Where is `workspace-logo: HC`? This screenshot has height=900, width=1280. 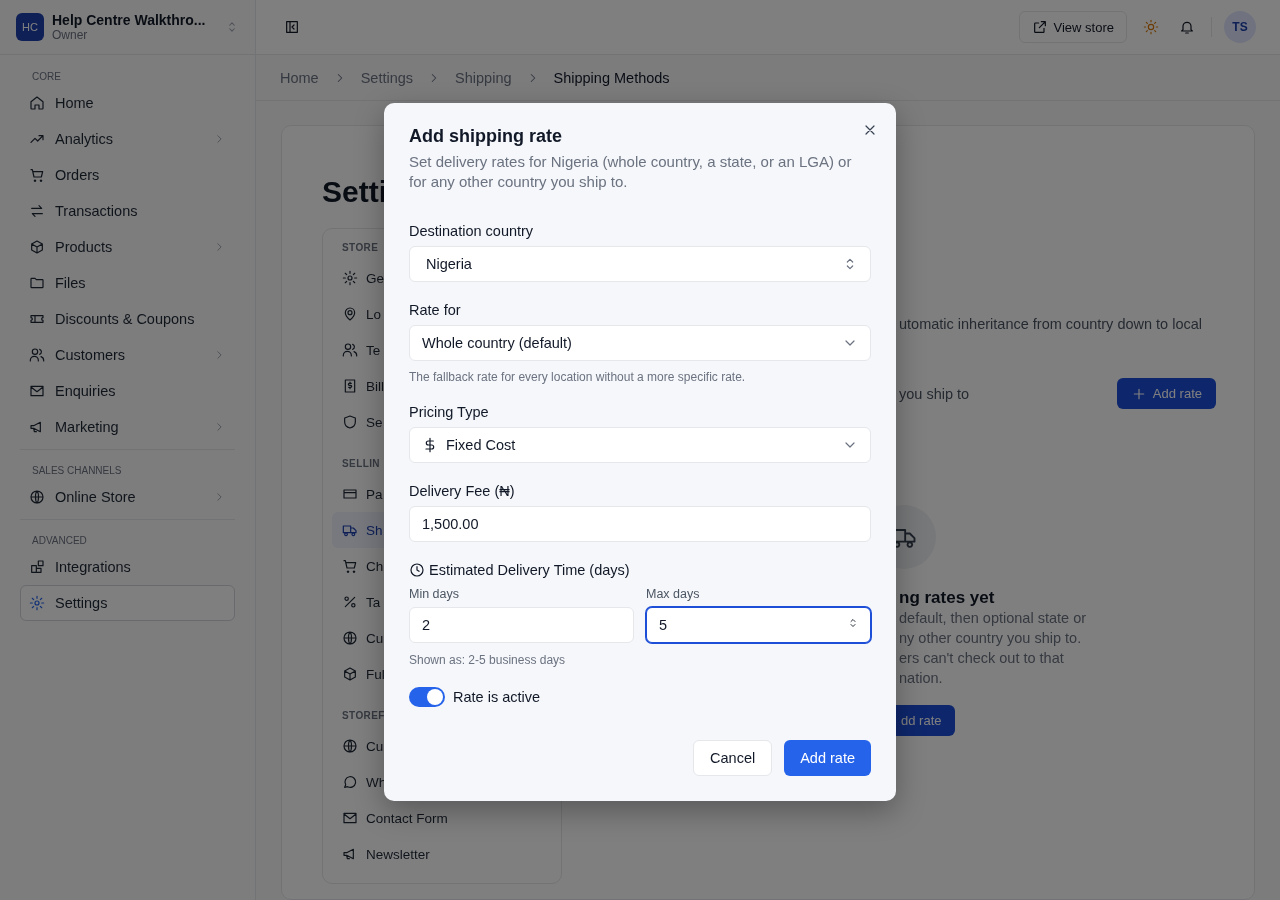
workspace-logo: HC is located at coordinates (30, 27).